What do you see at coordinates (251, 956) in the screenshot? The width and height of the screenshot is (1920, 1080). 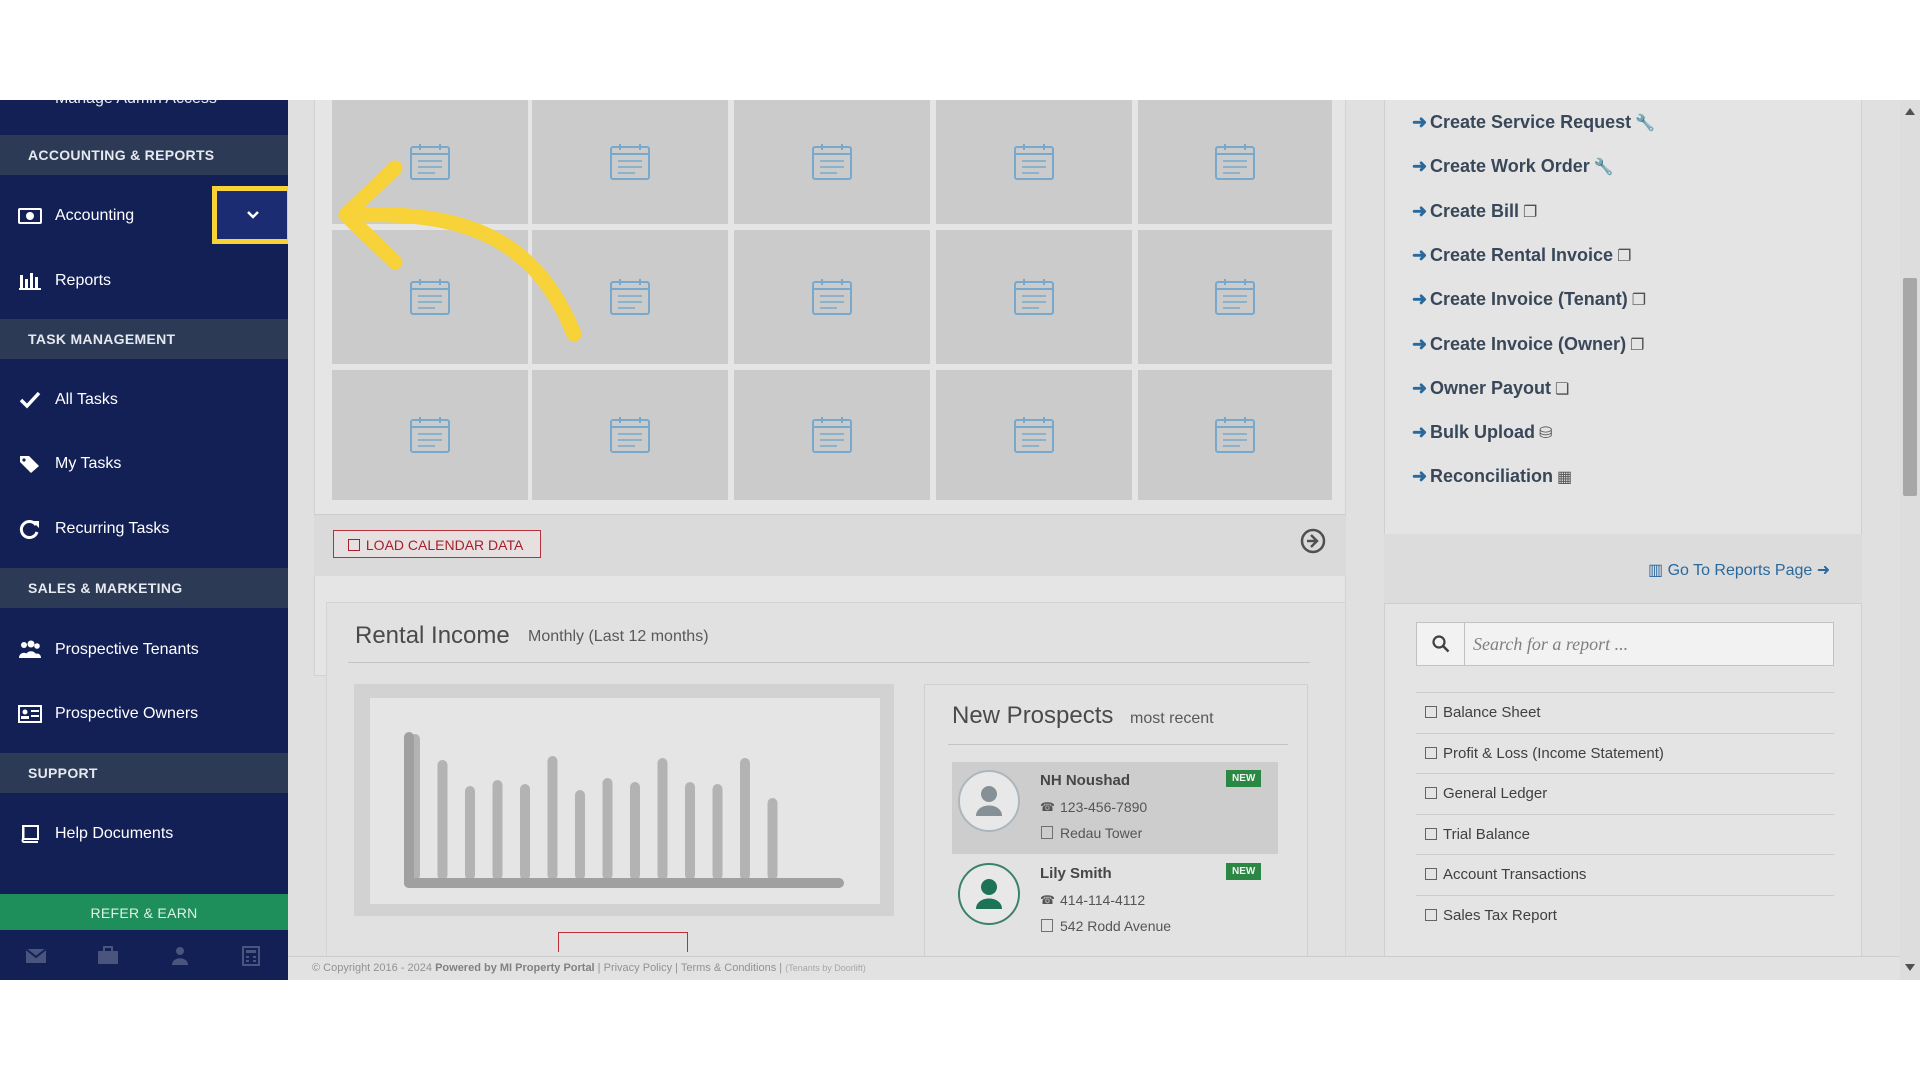 I see `calculator-icon` at bounding box center [251, 956].